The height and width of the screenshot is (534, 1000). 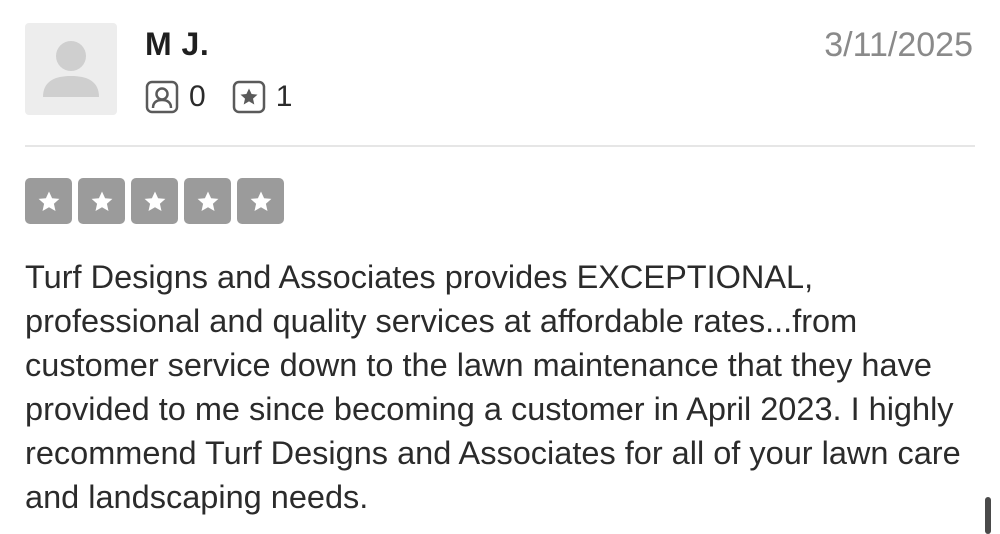 I want to click on friends-count: 0, so click(x=197, y=96).